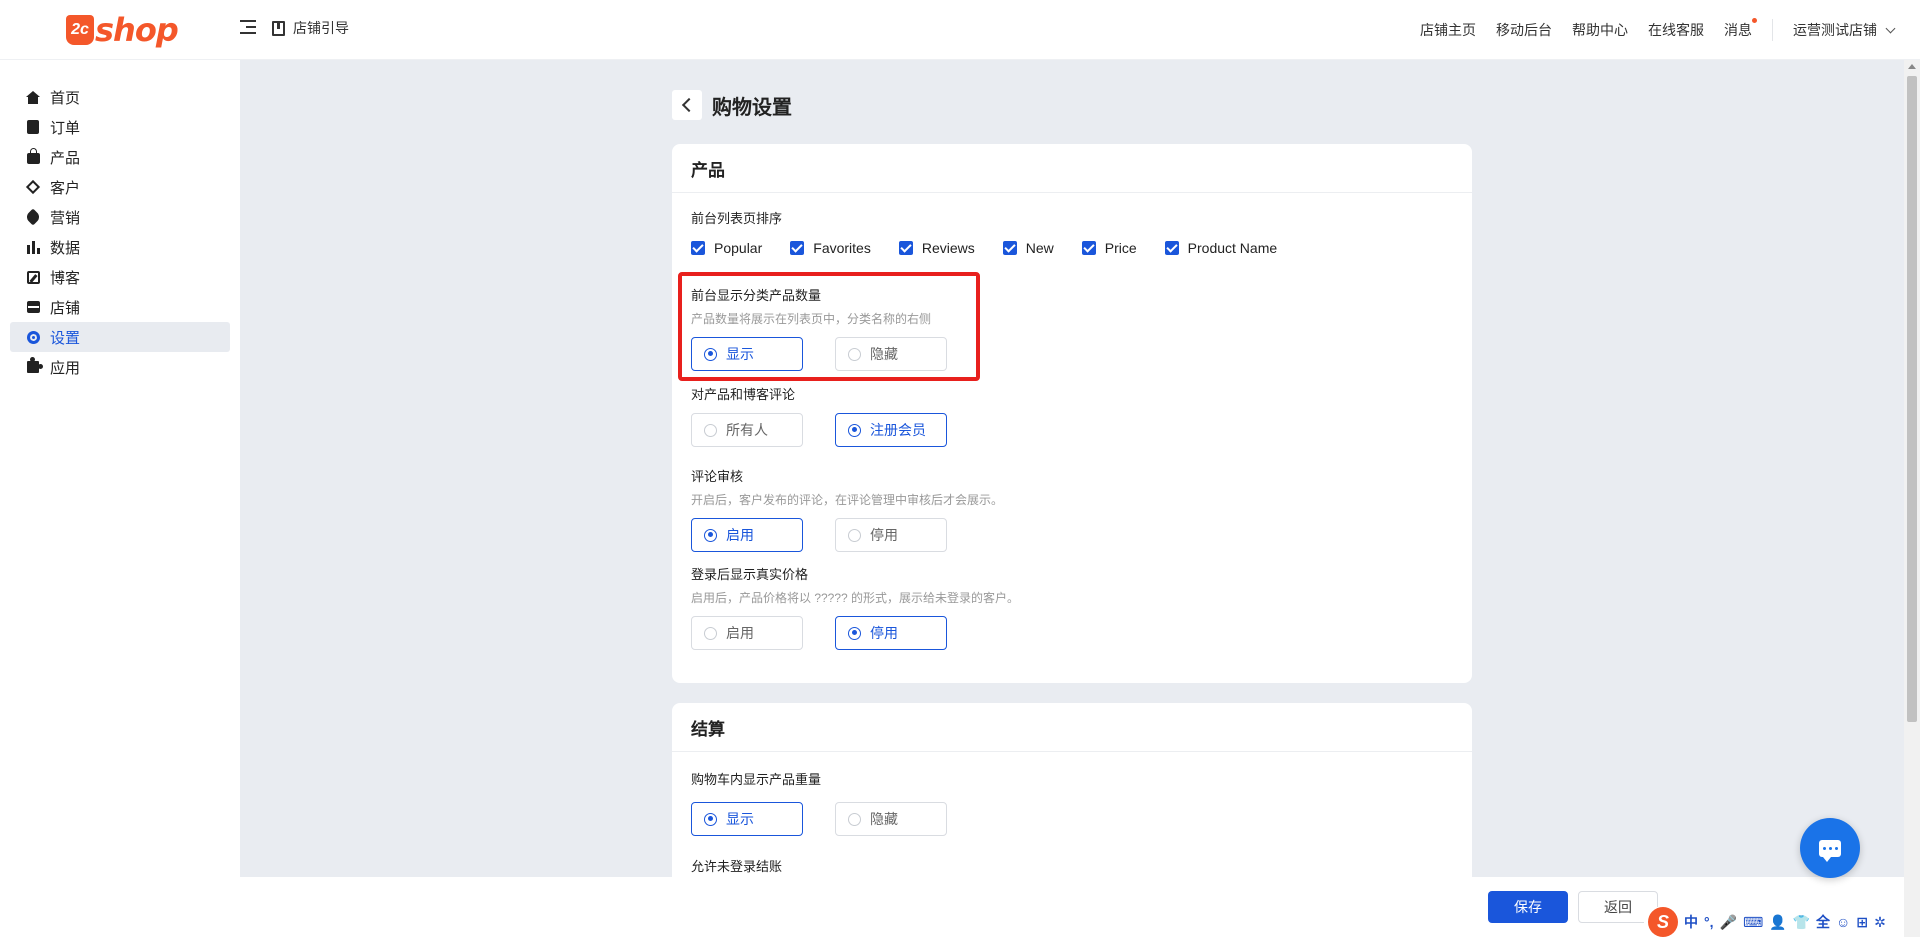 The image size is (1920, 937). What do you see at coordinates (120, 217) in the screenshot?
I see `sidebar-item-marketing: 营销` at bounding box center [120, 217].